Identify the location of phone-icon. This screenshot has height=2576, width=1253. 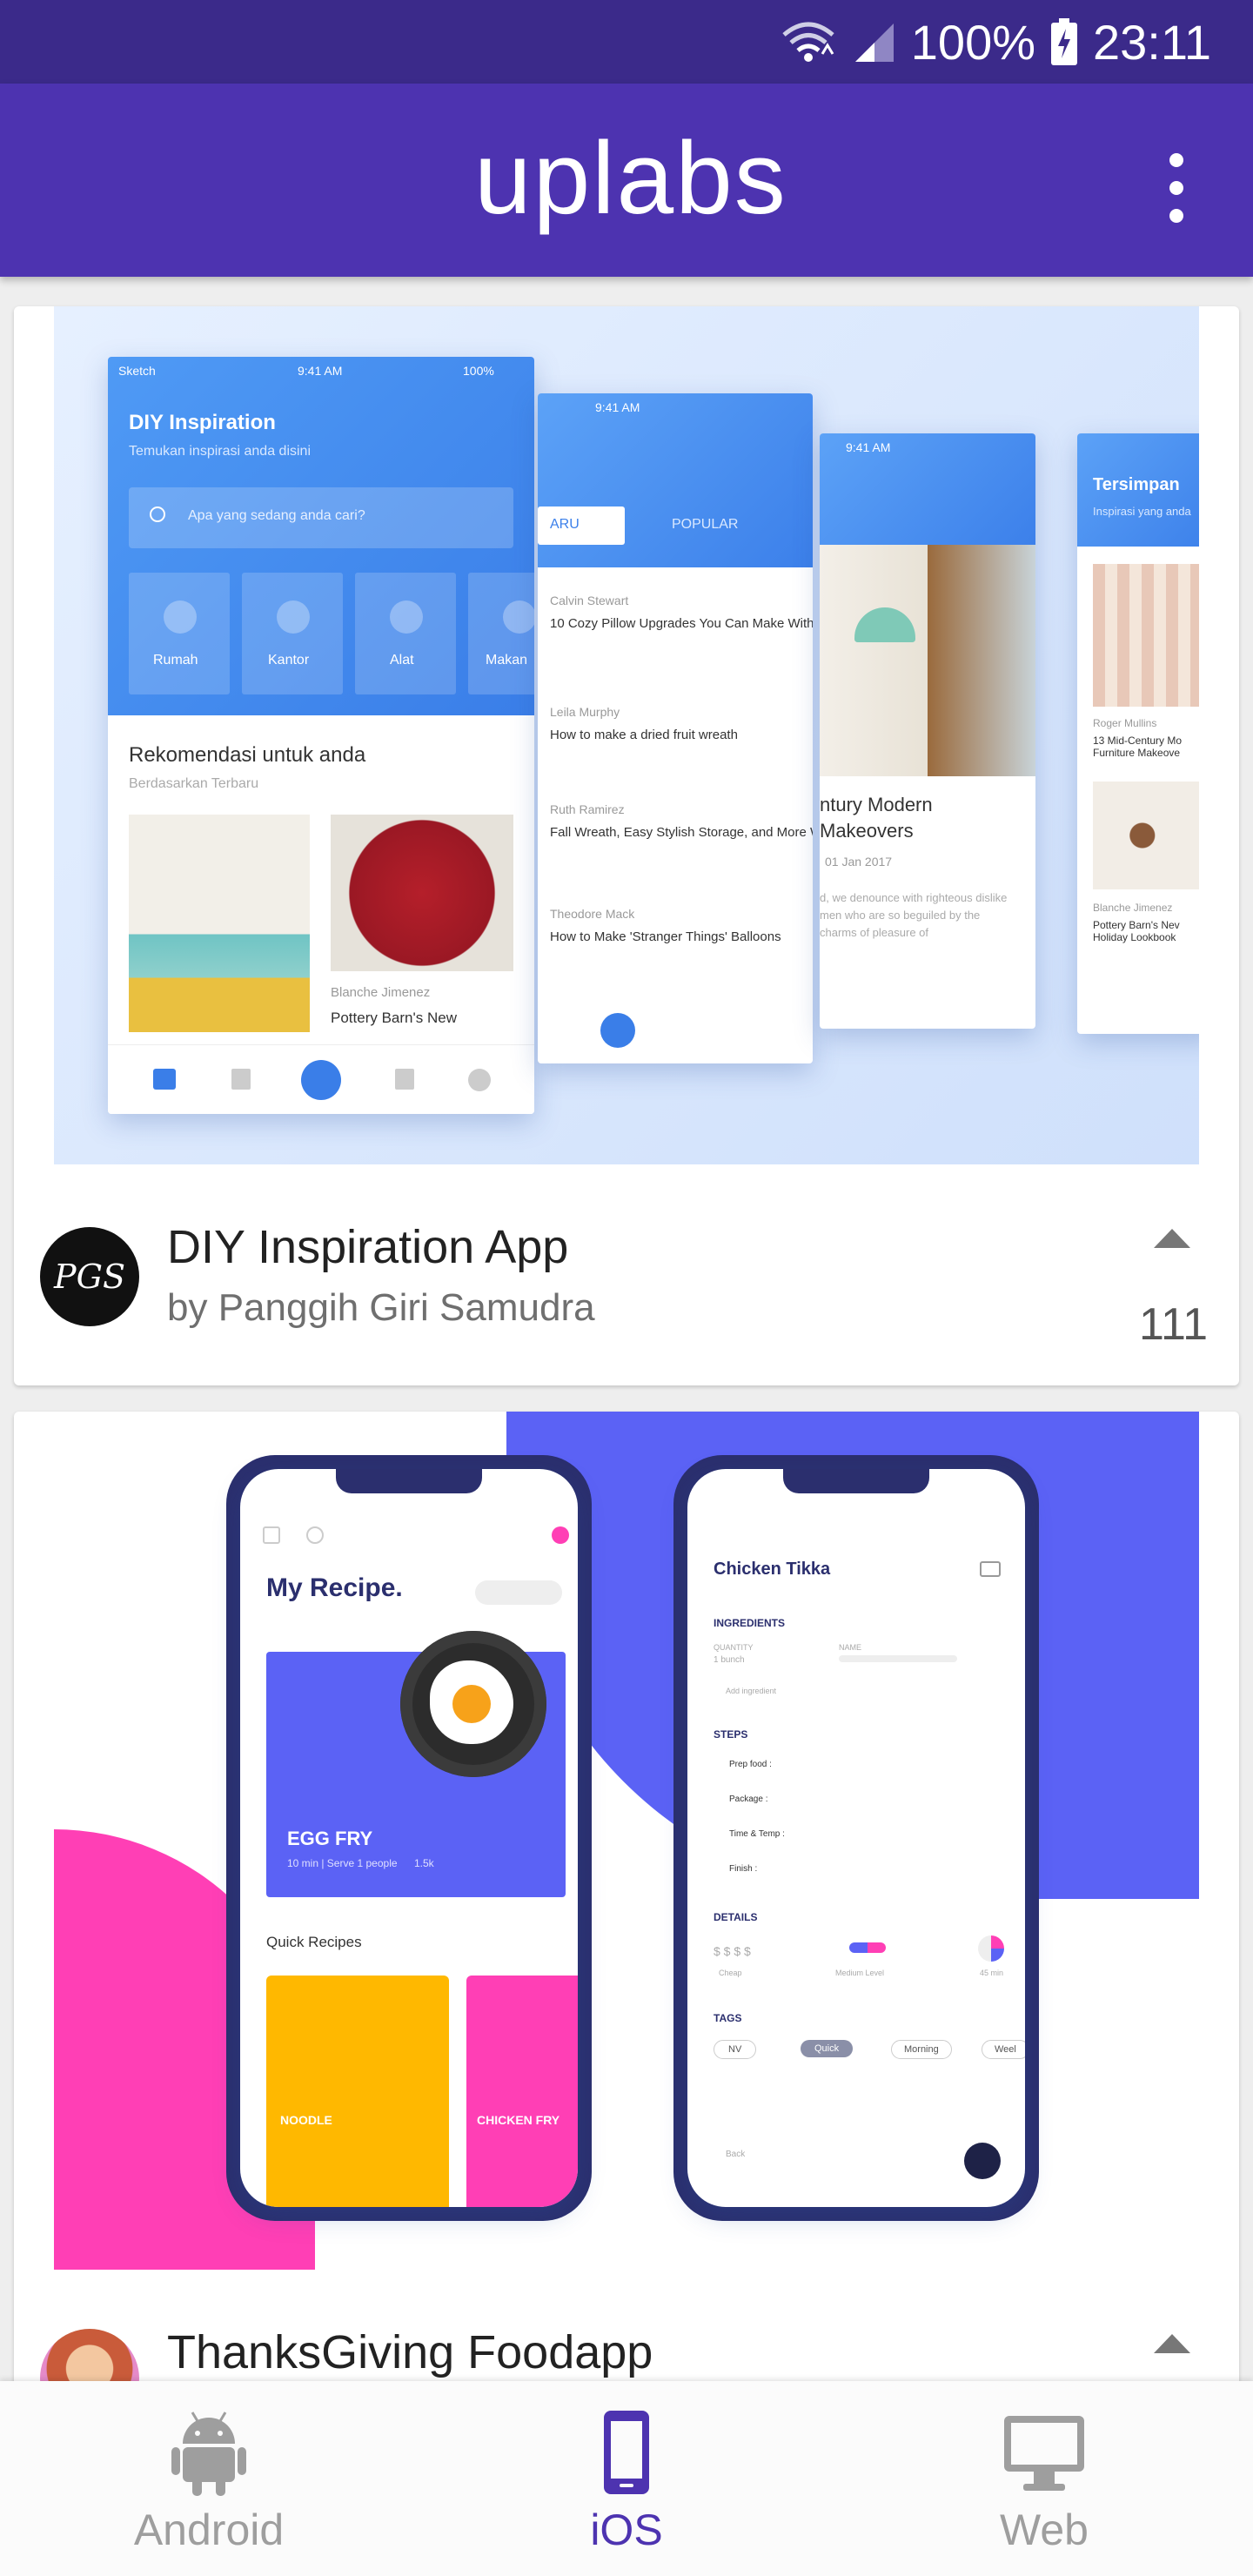
(626, 2452).